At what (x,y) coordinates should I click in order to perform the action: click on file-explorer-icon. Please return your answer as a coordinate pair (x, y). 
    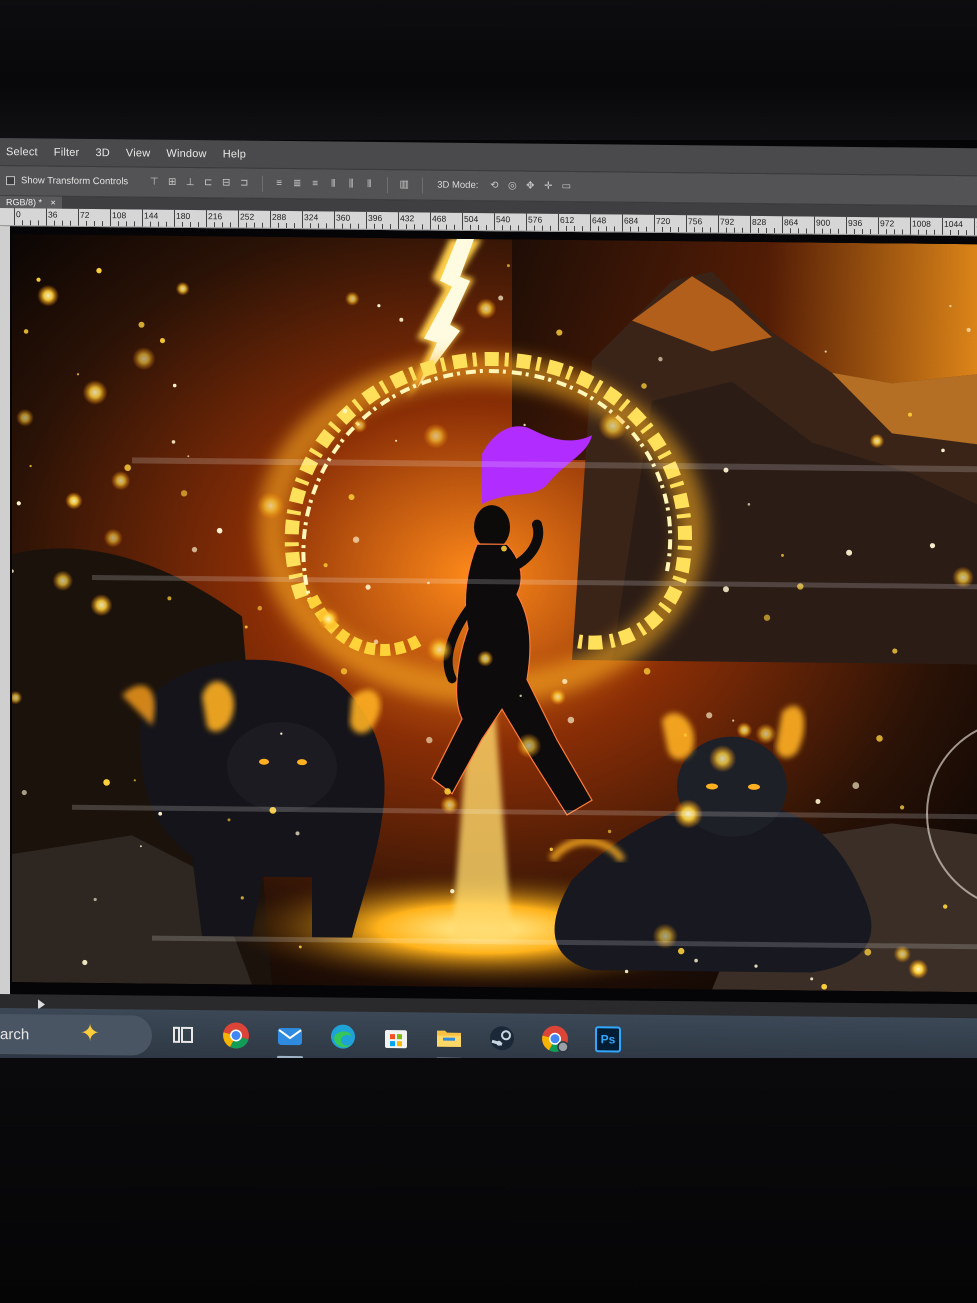
    Looking at the image, I should click on (449, 1041).